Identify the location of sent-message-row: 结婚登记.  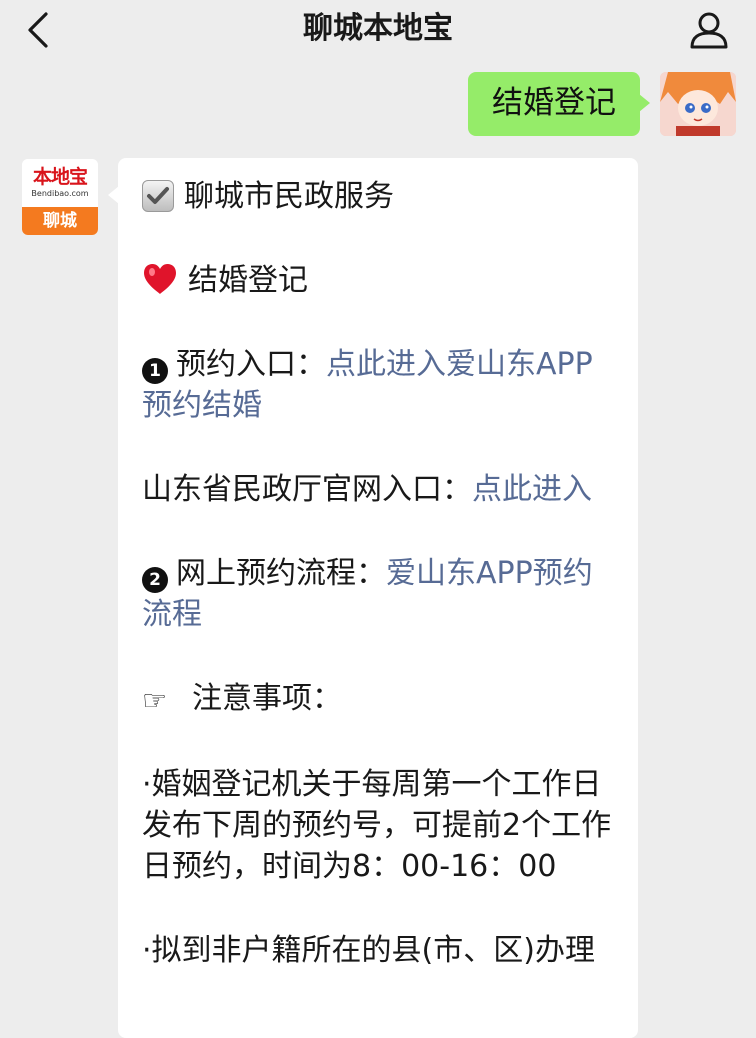
(602, 104).